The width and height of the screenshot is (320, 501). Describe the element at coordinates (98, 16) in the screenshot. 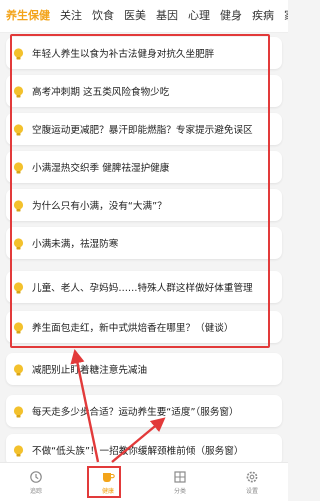

I see `tab-diet: 饮食` at that location.